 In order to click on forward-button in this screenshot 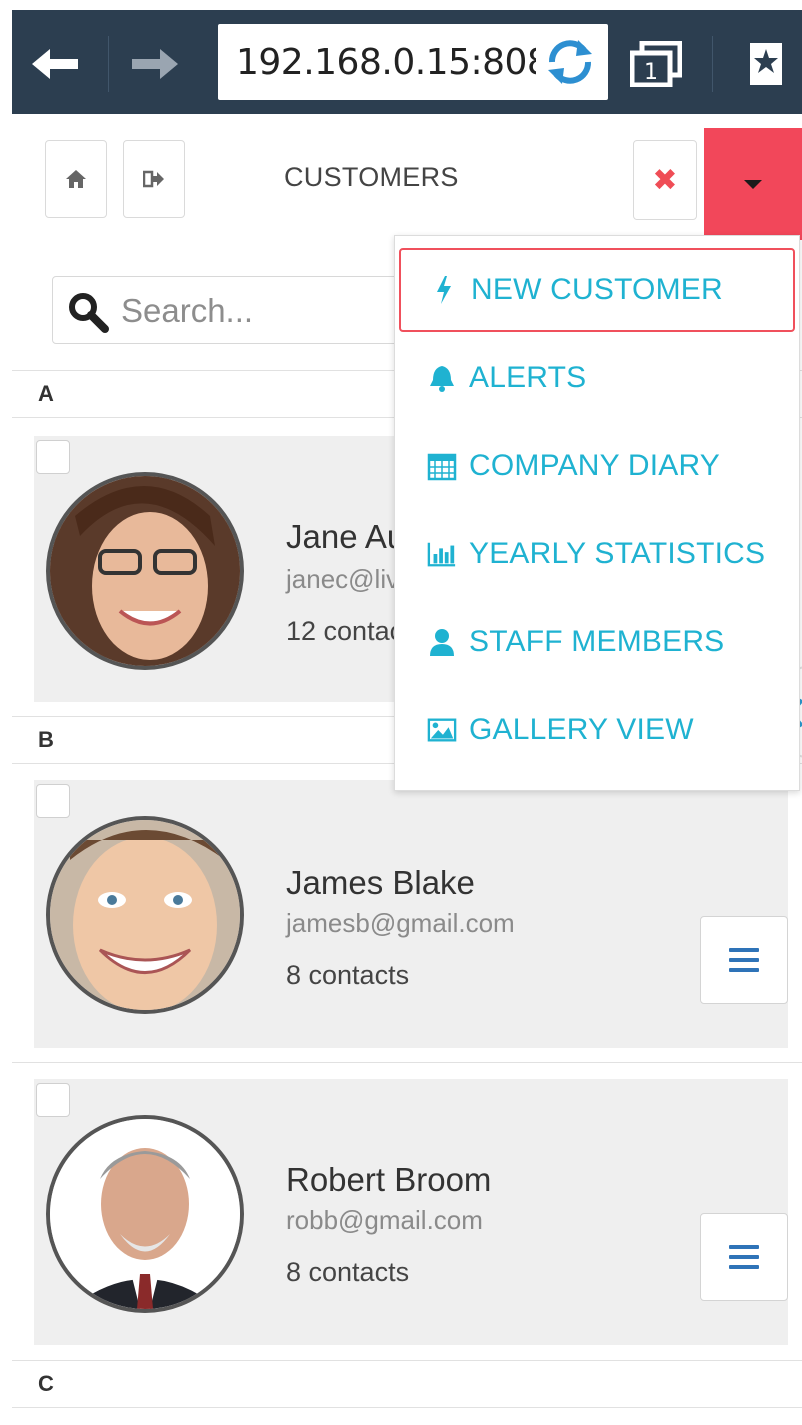, I will do `click(154, 64)`.